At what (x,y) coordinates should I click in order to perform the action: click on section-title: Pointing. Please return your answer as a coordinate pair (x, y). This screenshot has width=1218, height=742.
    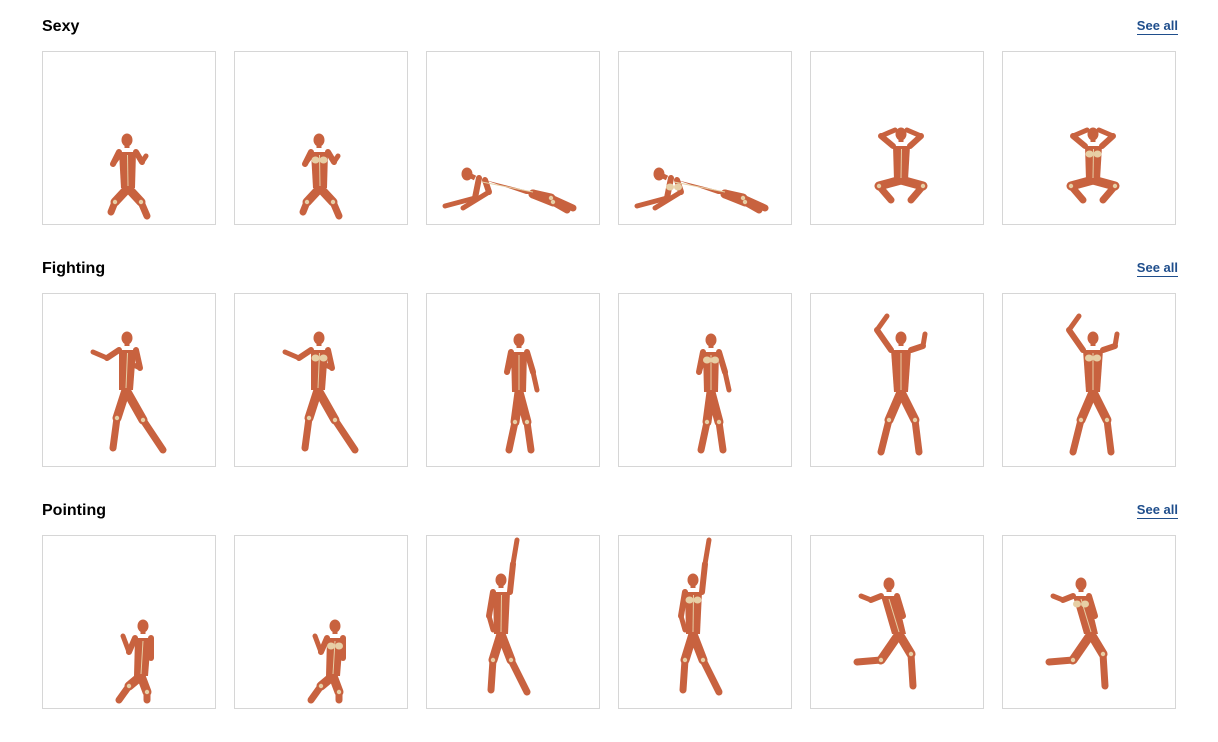
    Looking at the image, I should click on (74, 510).